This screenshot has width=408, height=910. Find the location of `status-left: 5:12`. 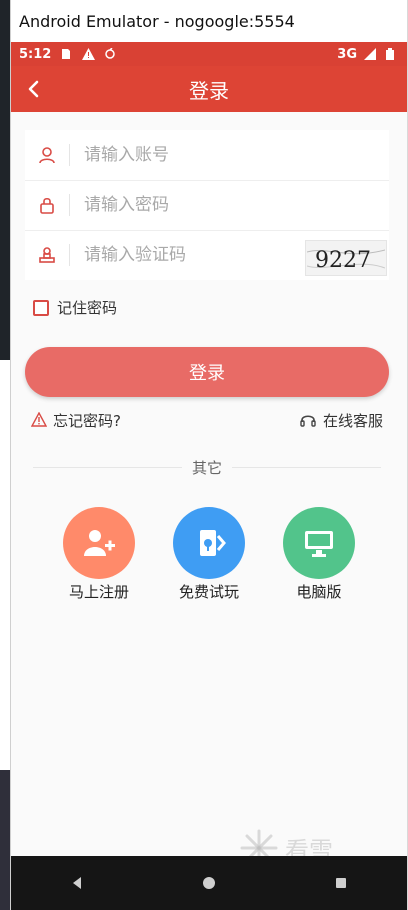

status-left: 5:12 is located at coordinates (68, 54).